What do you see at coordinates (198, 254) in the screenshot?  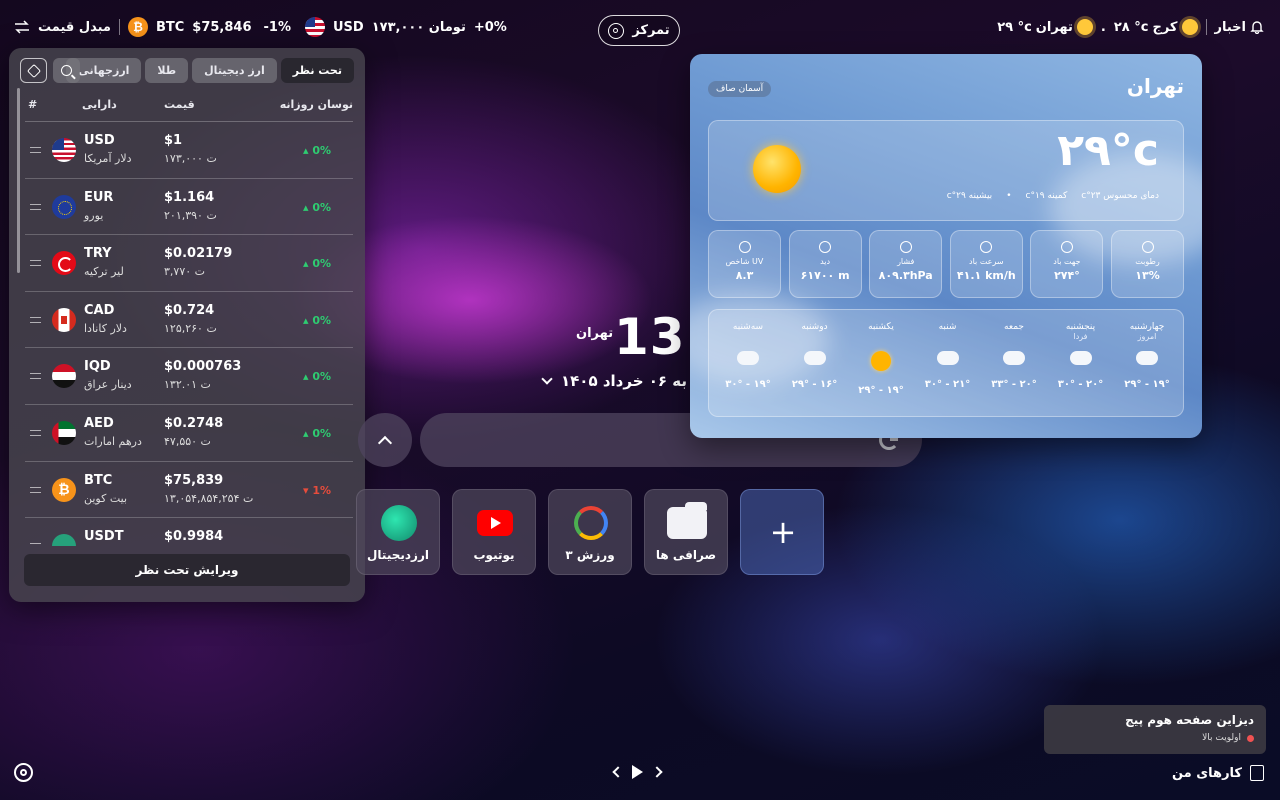 I see `asset-price: $0.02179` at bounding box center [198, 254].